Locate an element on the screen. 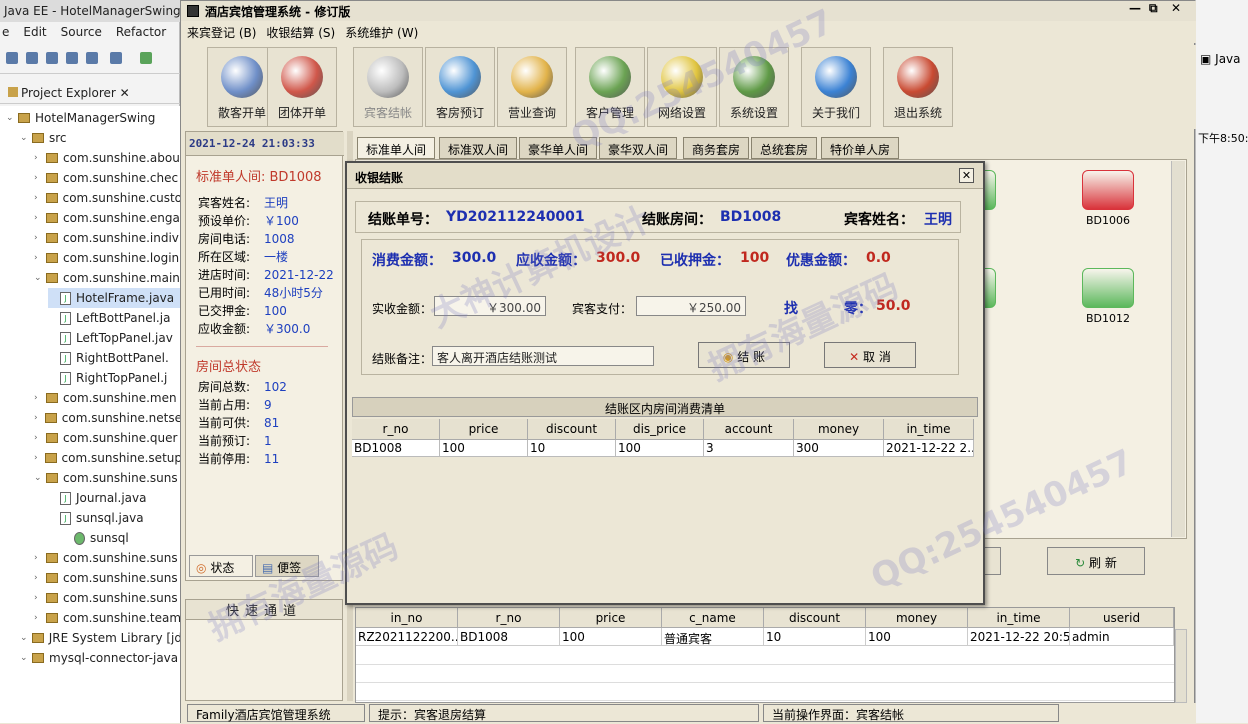 The image size is (1248, 724). table-header: discount is located at coordinates (815, 618).